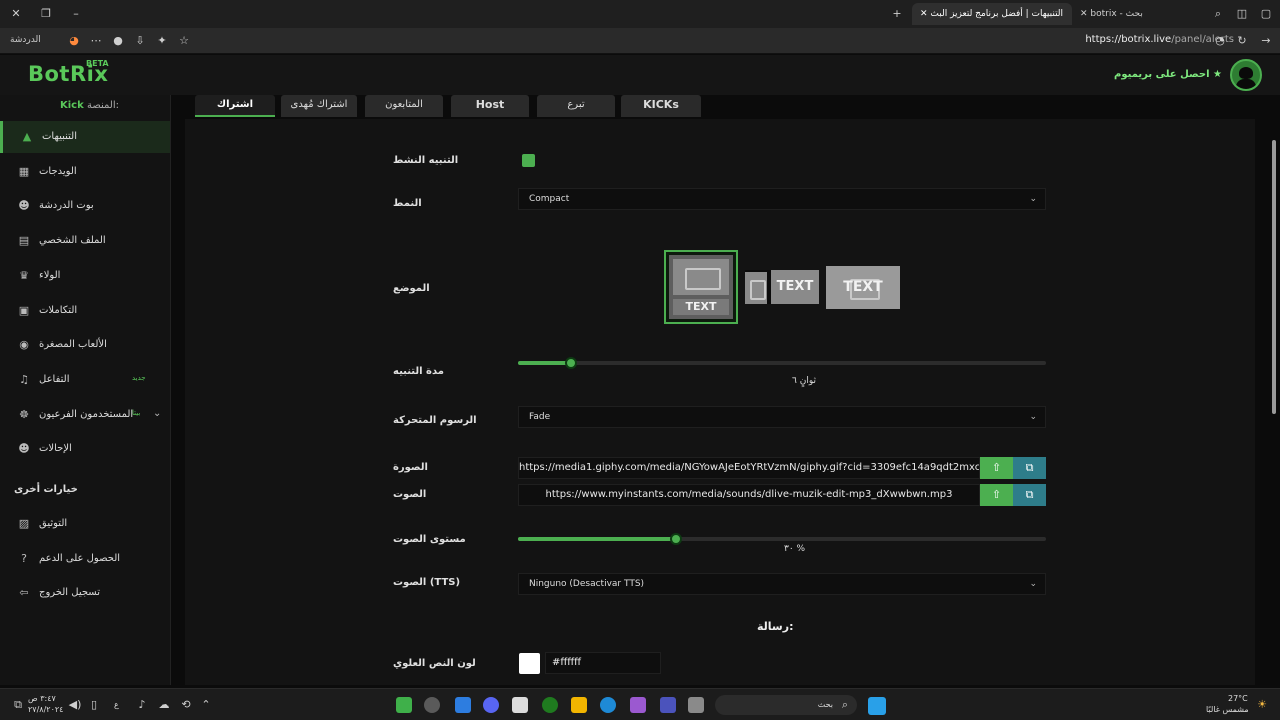  What do you see at coordinates (992, 14) in the screenshot?
I see `tab-alerts: ✕ التنبيهات | أفضل برنامج لتعزيز البث` at bounding box center [992, 14].